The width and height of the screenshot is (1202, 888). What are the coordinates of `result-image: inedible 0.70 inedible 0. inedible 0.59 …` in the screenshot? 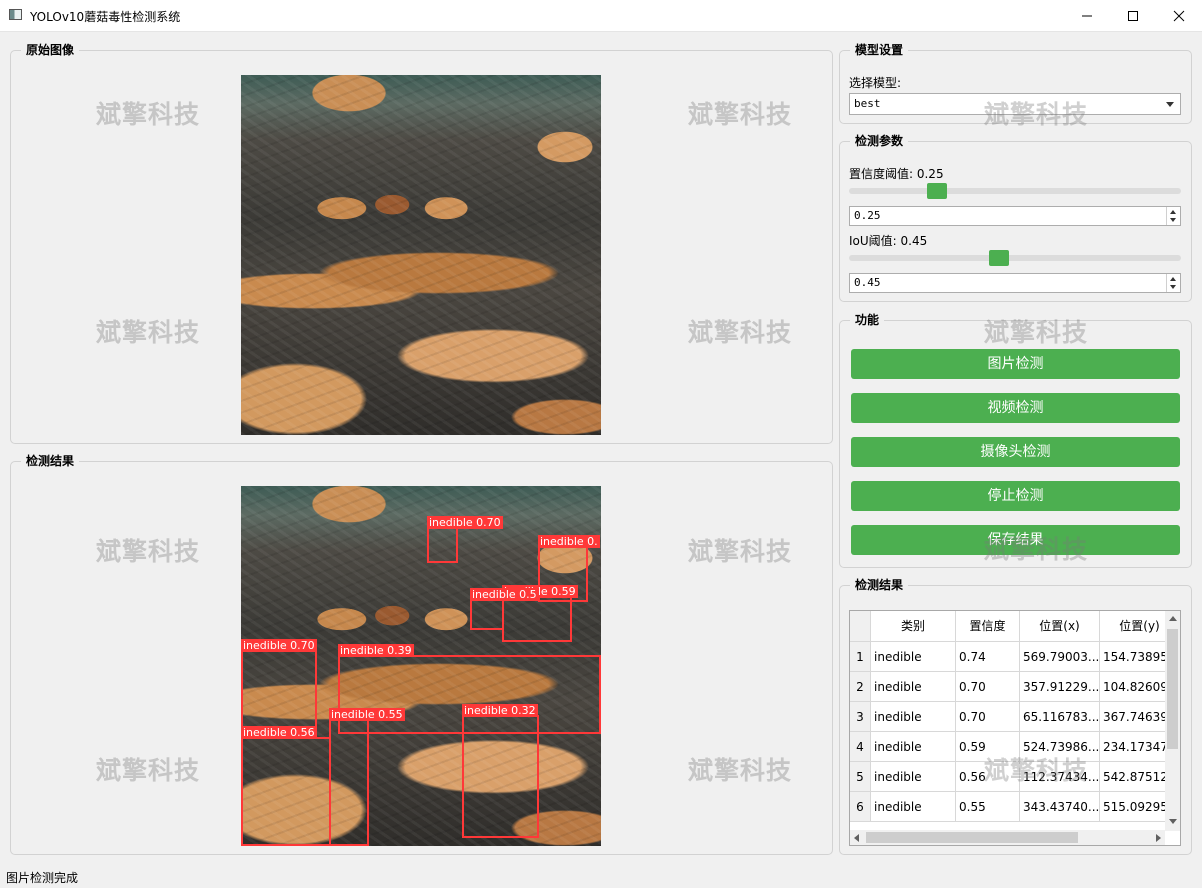 It's located at (421, 666).